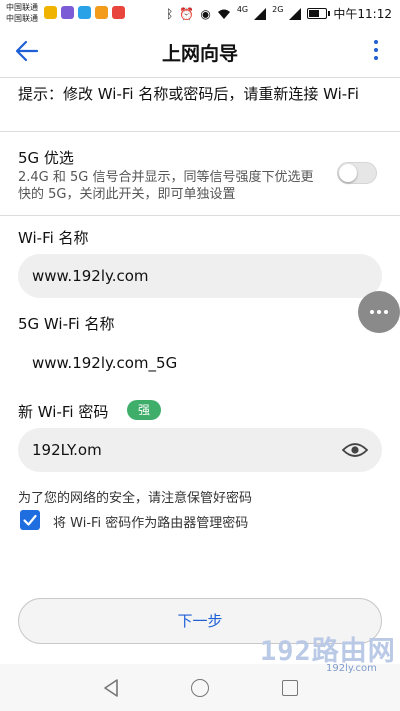 The image size is (400, 711). What do you see at coordinates (362, 14) in the screenshot?
I see `status-time: 中午11:12` at bounding box center [362, 14].